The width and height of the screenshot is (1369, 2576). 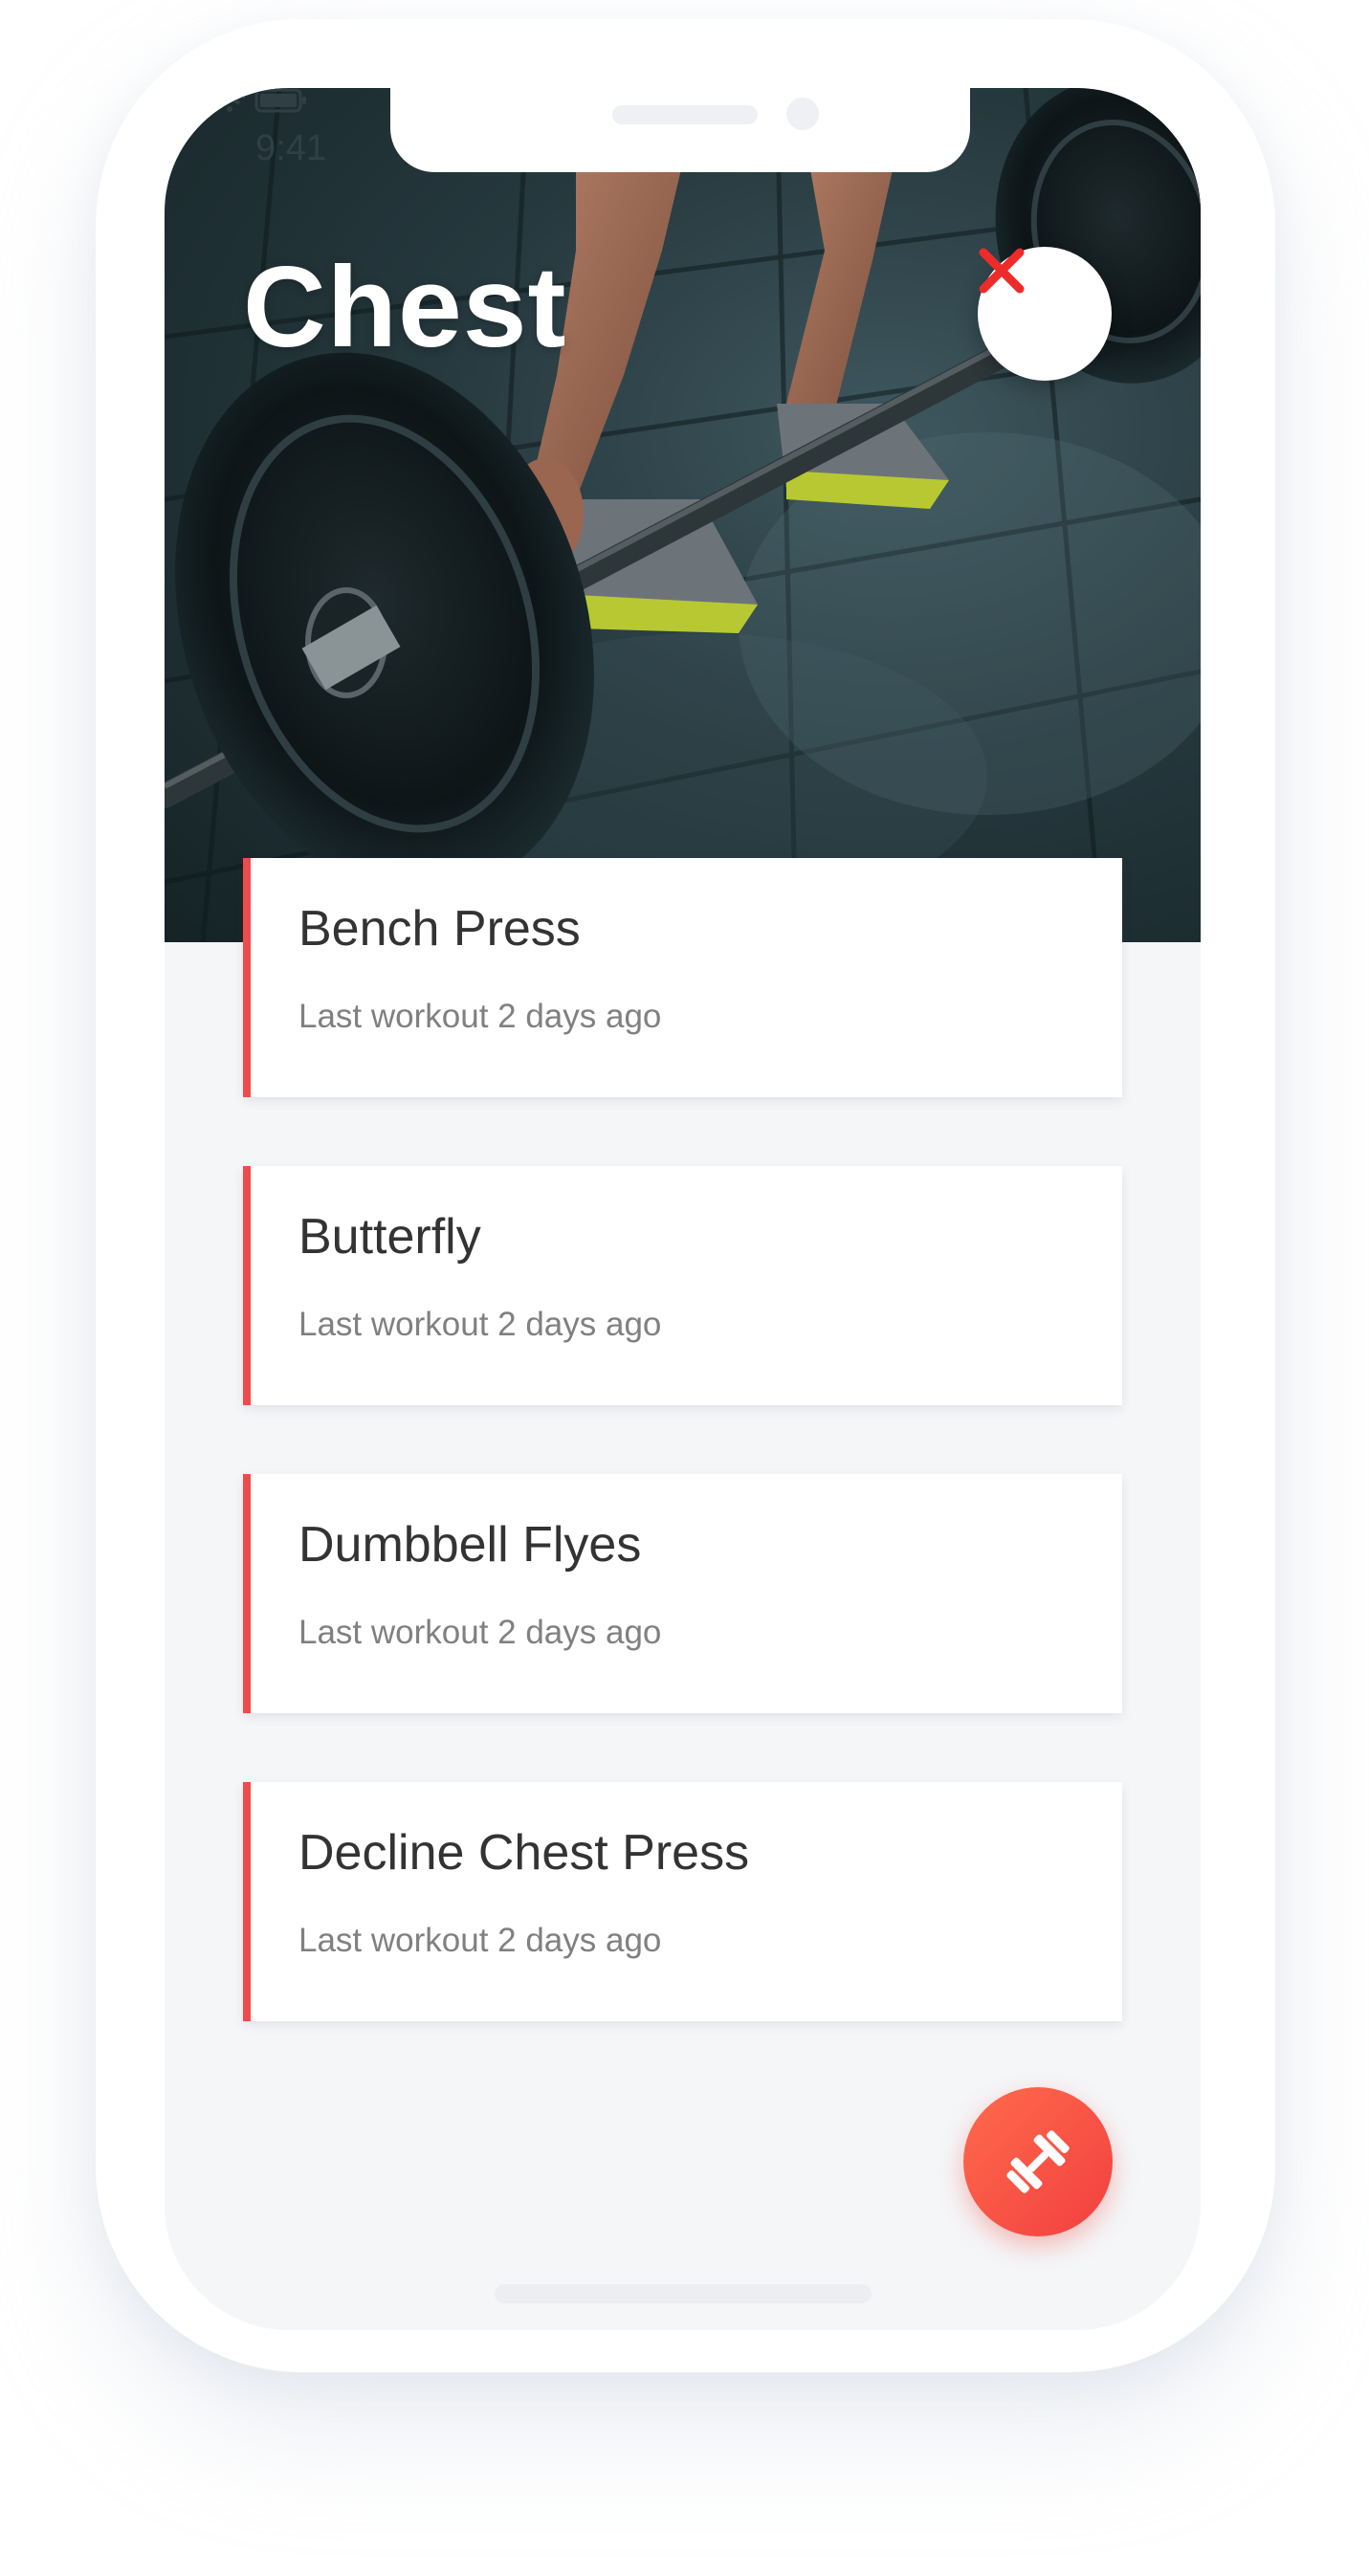 I want to click on add-workout-fab, so click(x=1038, y=2161).